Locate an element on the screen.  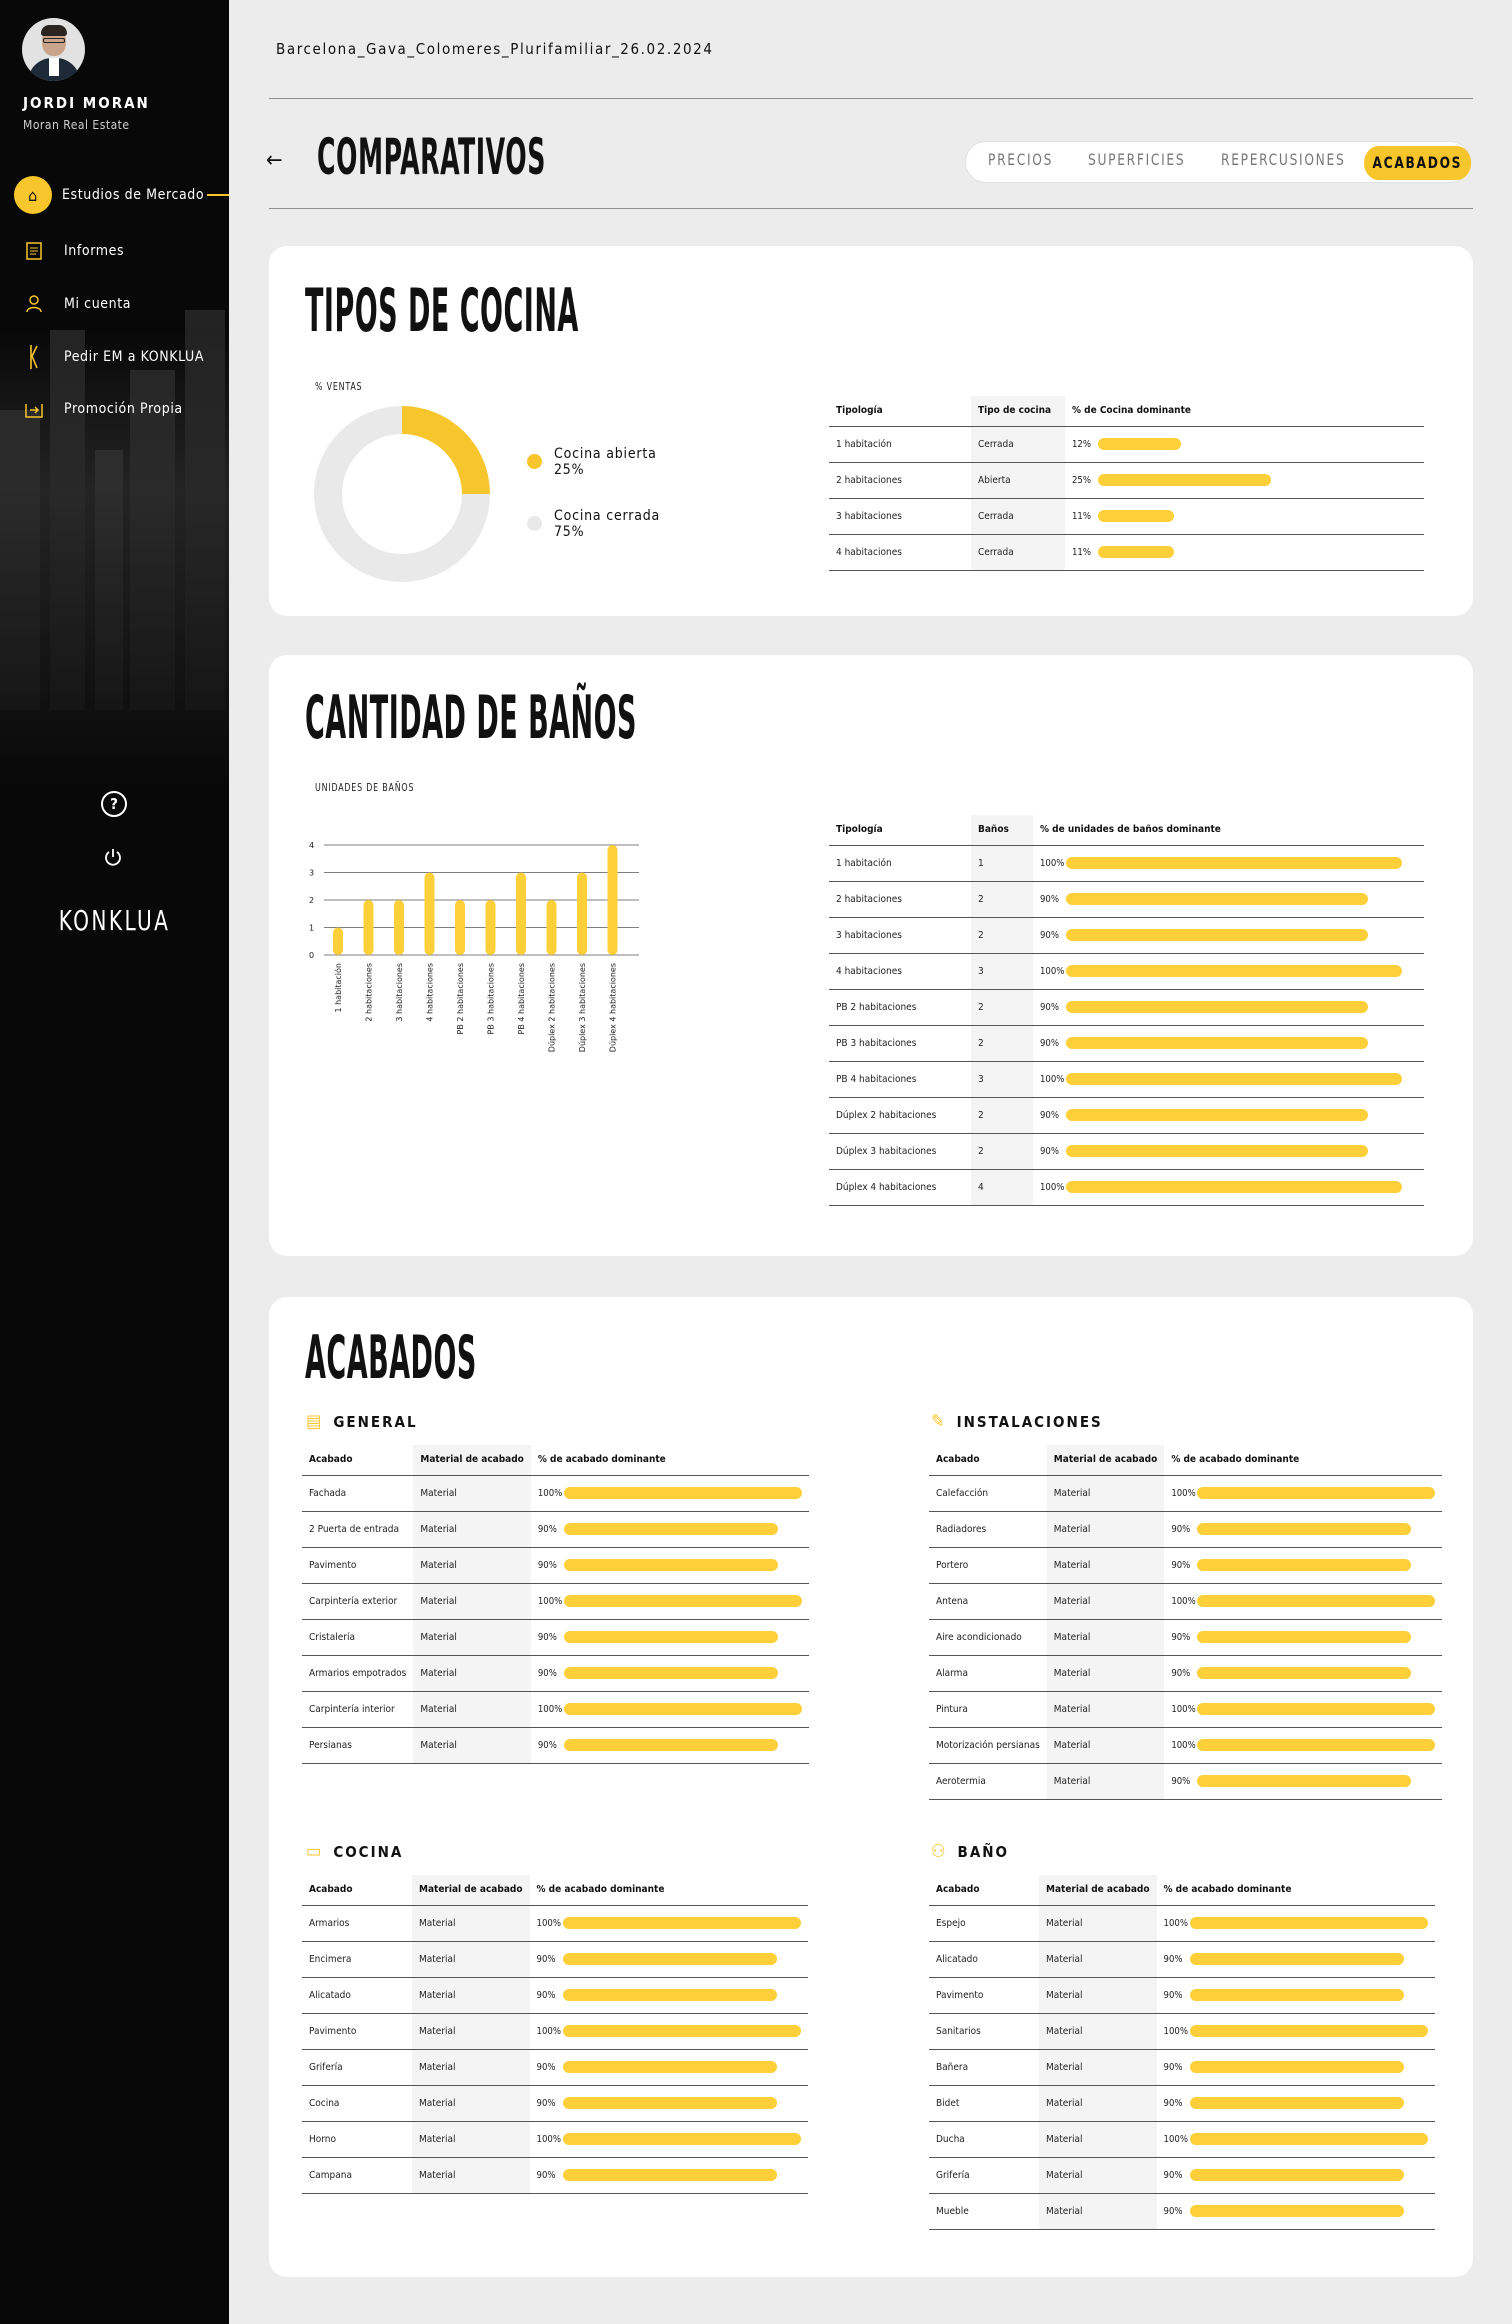
table-row: 3 habitaciones 2 90% is located at coordinates (1126, 935).